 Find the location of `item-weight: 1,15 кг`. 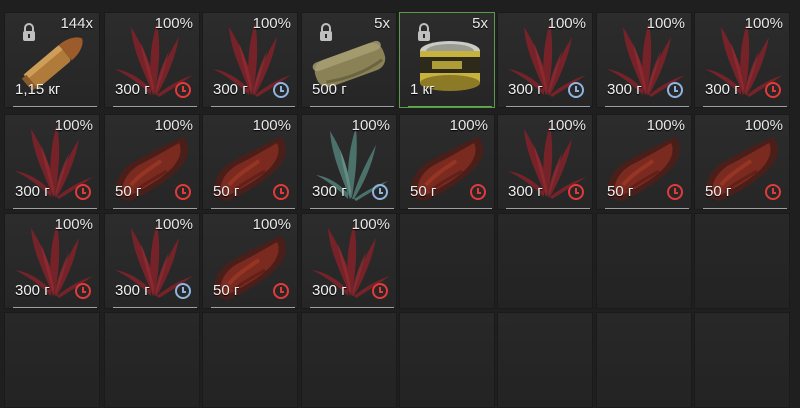

item-weight: 1,15 кг is located at coordinates (38, 89).